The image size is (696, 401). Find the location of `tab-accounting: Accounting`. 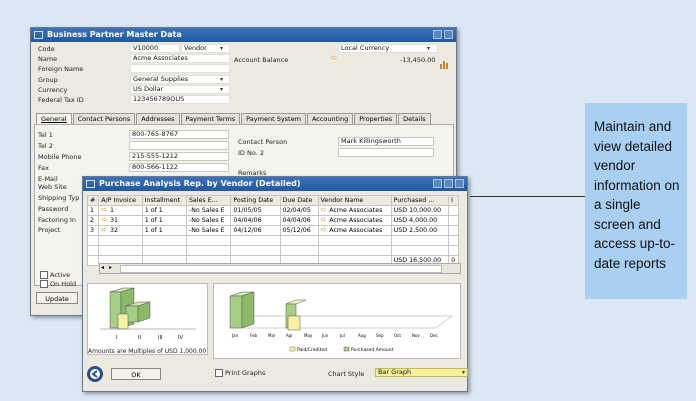

tab-accounting: Accounting is located at coordinates (330, 118).